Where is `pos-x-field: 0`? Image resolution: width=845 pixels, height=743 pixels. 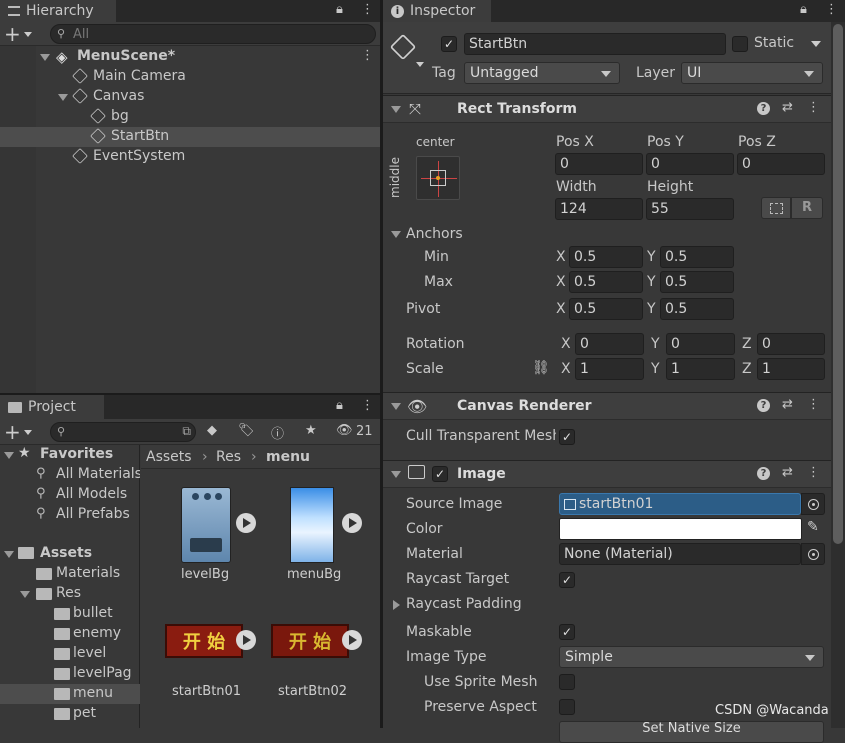 pos-x-field: 0 is located at coordinates (599, 164).